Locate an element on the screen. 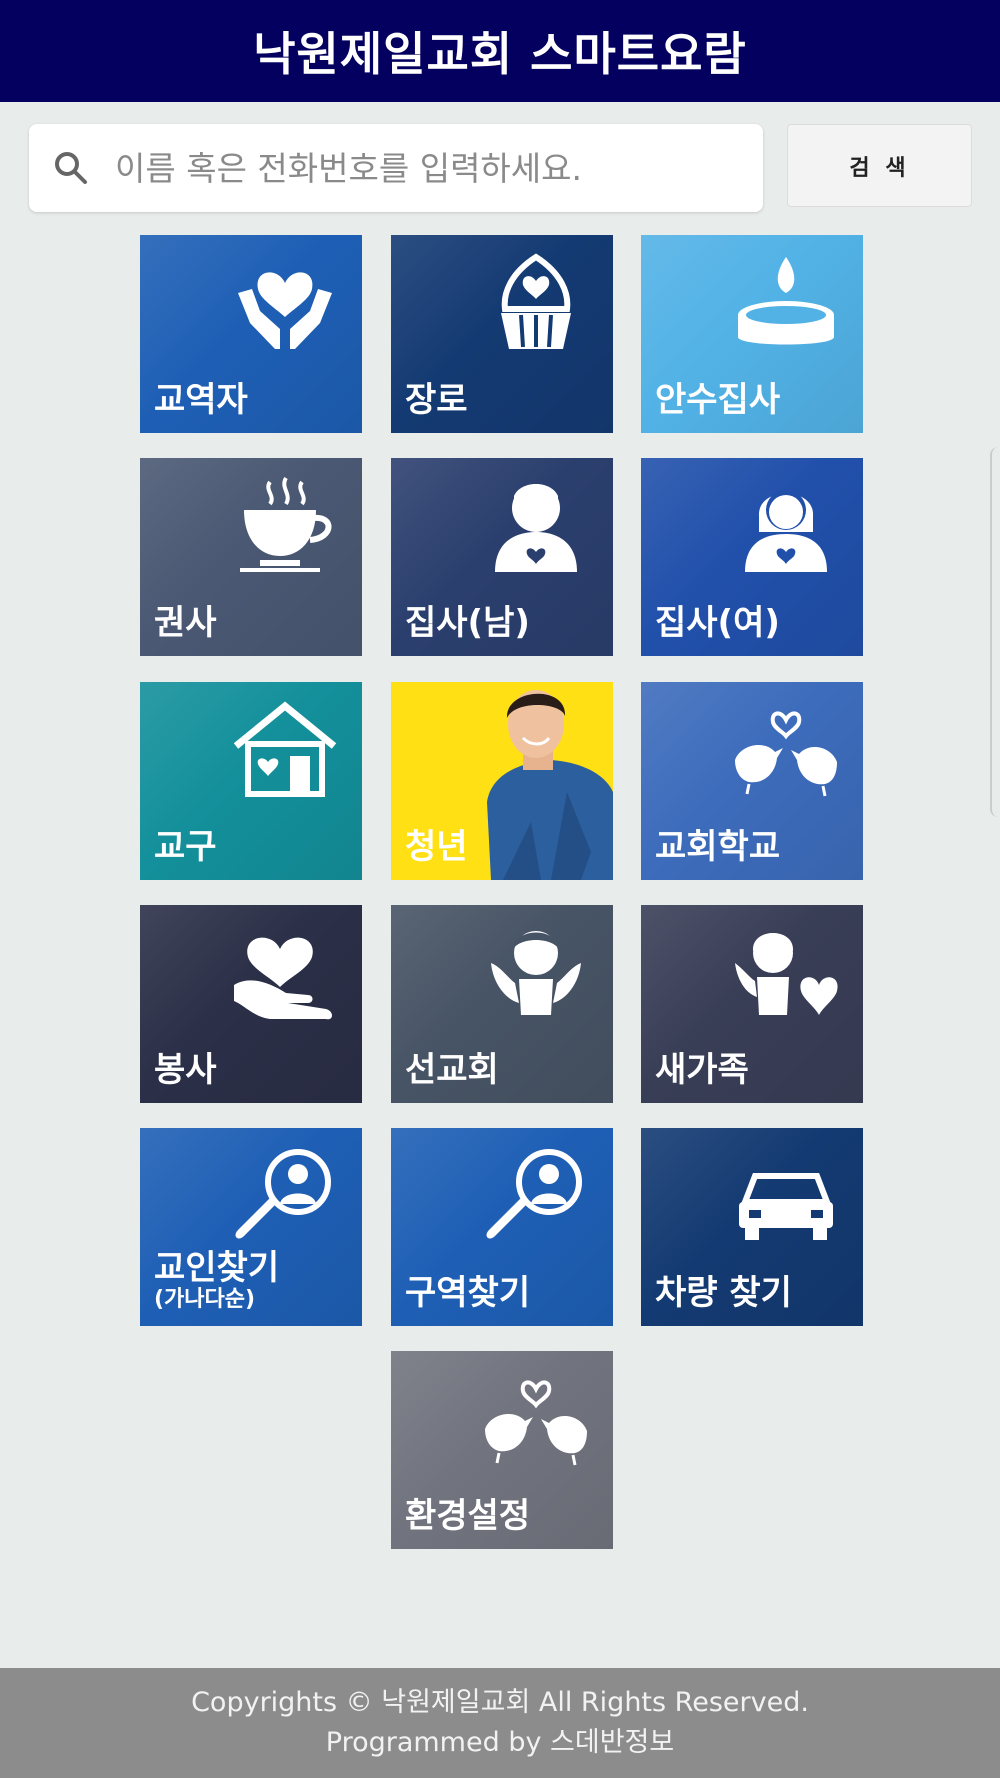 The width and height of the screenshot is (1000, 1778). tile-deacons-female: 집사(여) is located at coordinates (752, 557).